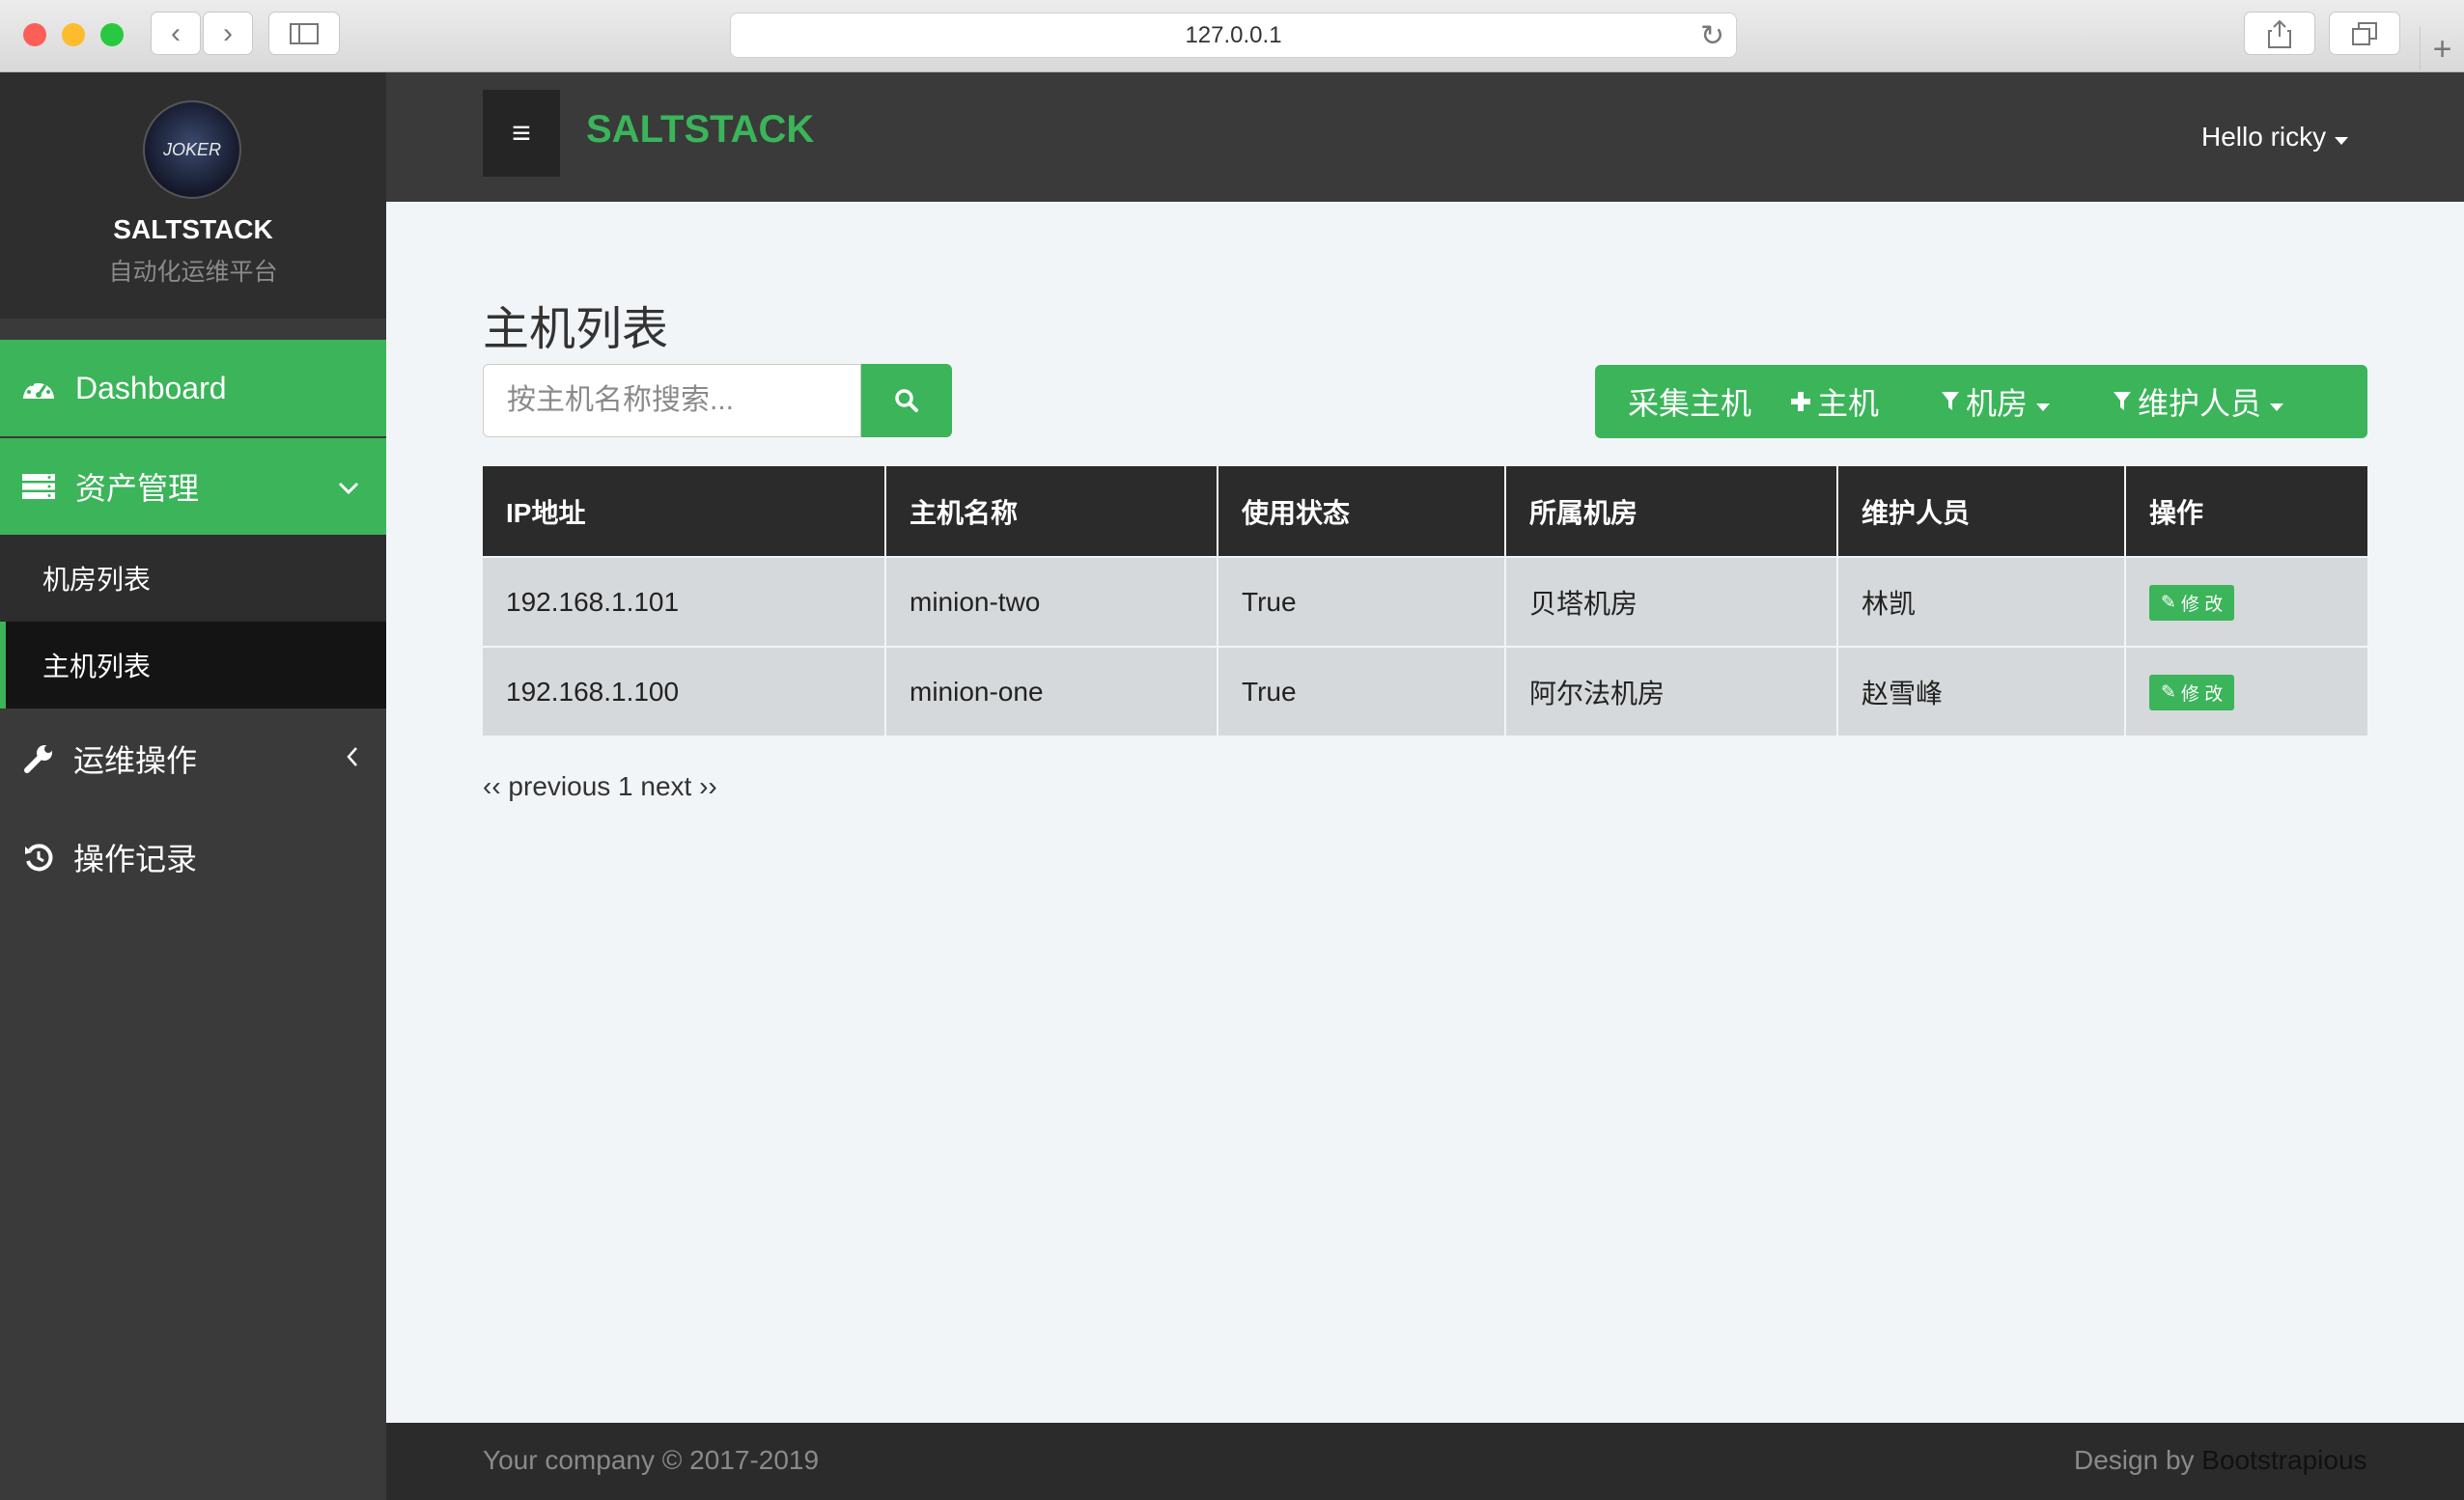  What do you see at coordinates (685, 691) in the screenshot?
I see `cell-ip: 192.168.1.100` at bounding box center [685, 691].